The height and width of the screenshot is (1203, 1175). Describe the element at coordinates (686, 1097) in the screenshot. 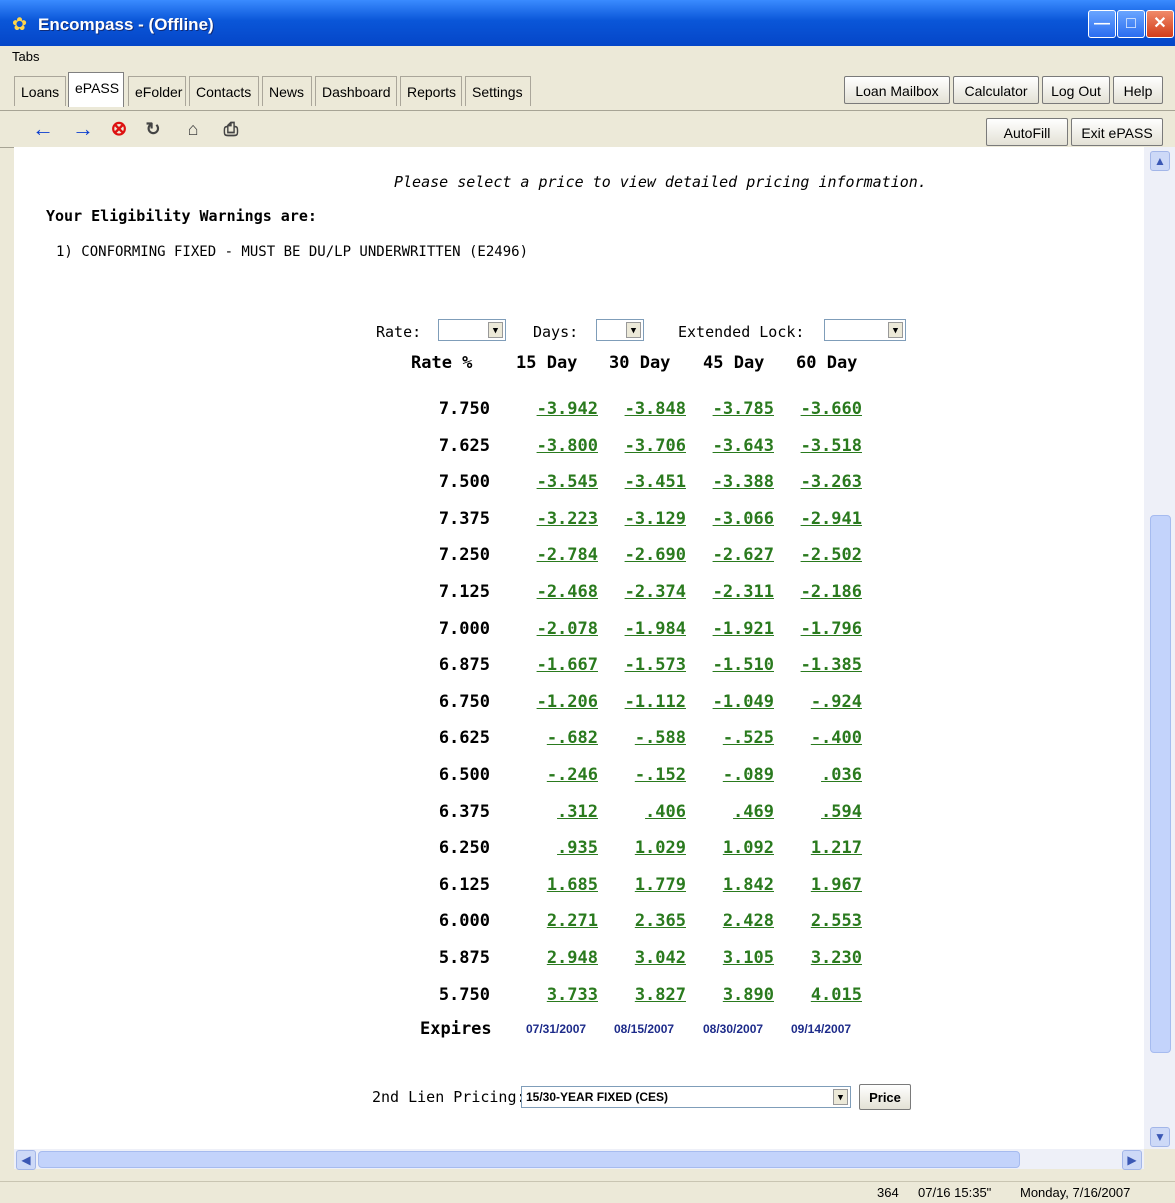

I see `second-lien-select: 15/30-YEAR FIXED (CES) ▼` at that location.